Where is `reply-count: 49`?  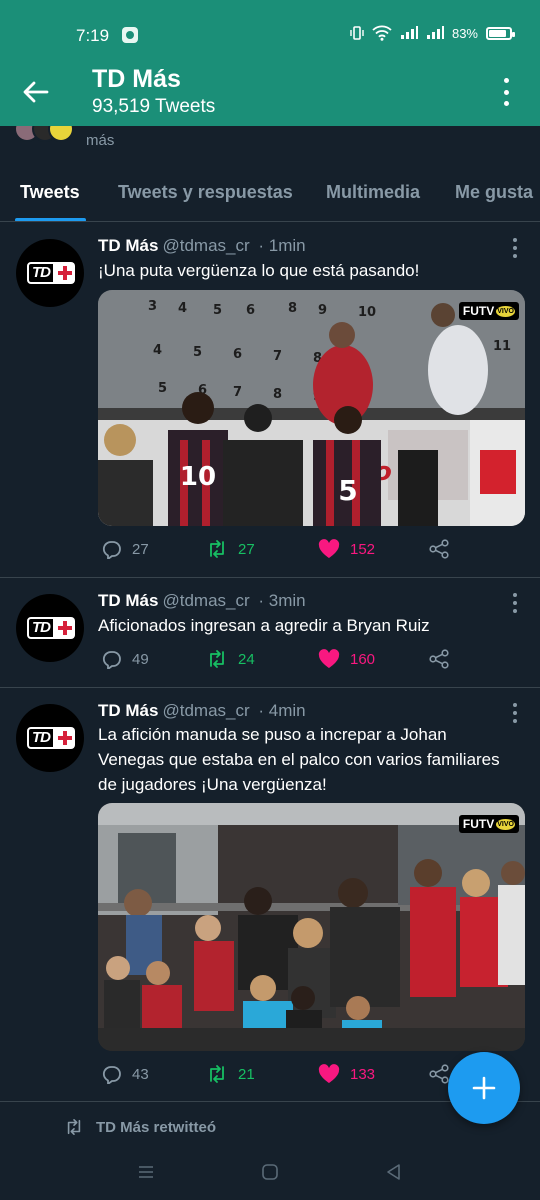
reply-count: 49 is located at coordinates (140, 659).